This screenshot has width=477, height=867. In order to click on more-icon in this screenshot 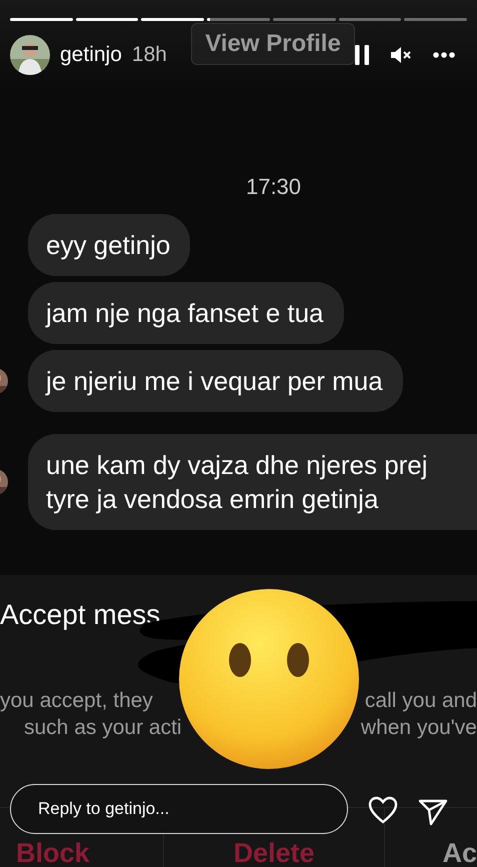, I will do `click(444, 55)`.